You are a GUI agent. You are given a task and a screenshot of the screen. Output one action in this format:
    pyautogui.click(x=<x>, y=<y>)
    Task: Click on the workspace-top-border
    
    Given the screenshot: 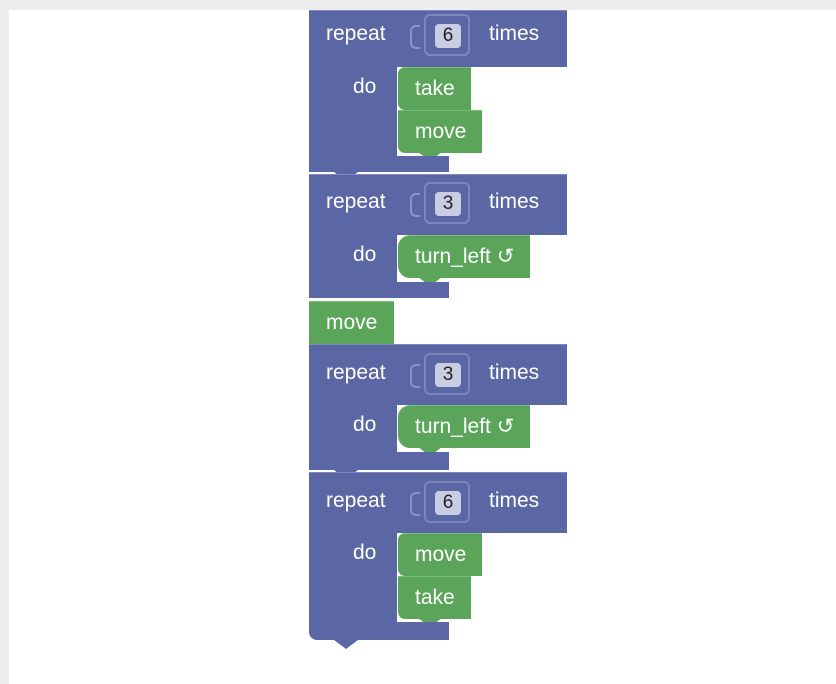 What is the action you would take?
    pyautogui.click(x=418, y=5)
    